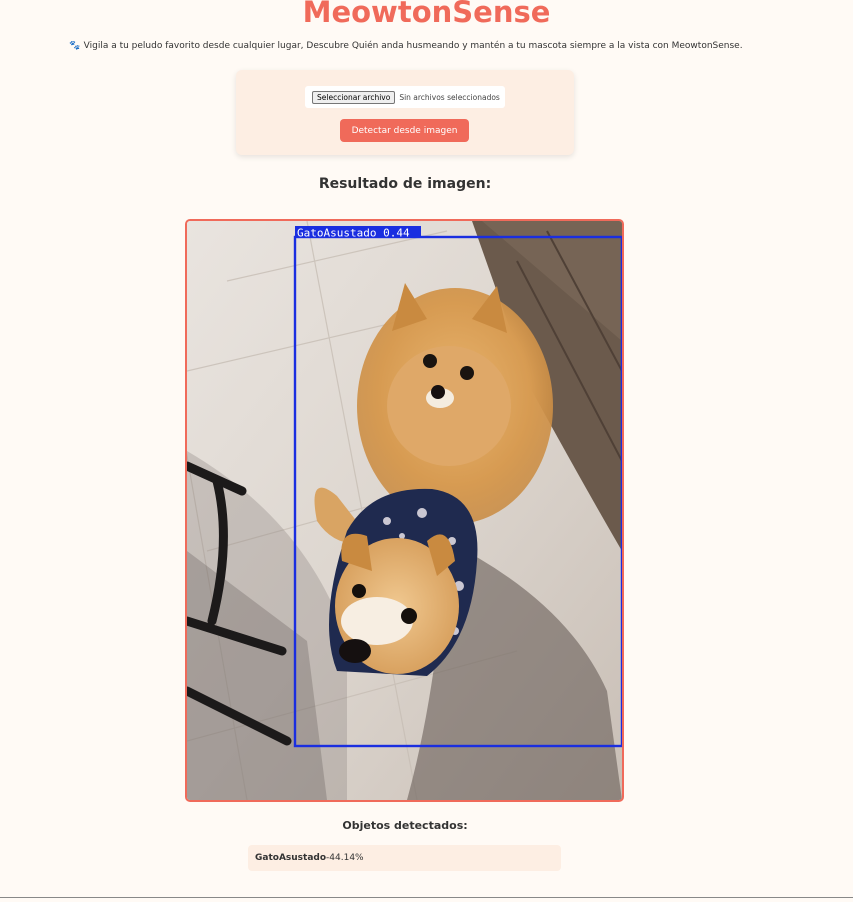 This screenshot has height=902, width=853. I want to click on select-file-button: Seleccionar archivo, so click(354, 97).